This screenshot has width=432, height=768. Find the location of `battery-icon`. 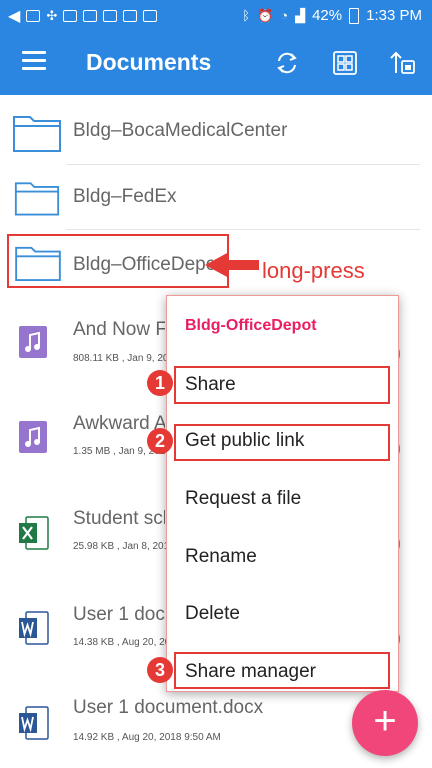

battery-icon is located at coordinates (354, 15).